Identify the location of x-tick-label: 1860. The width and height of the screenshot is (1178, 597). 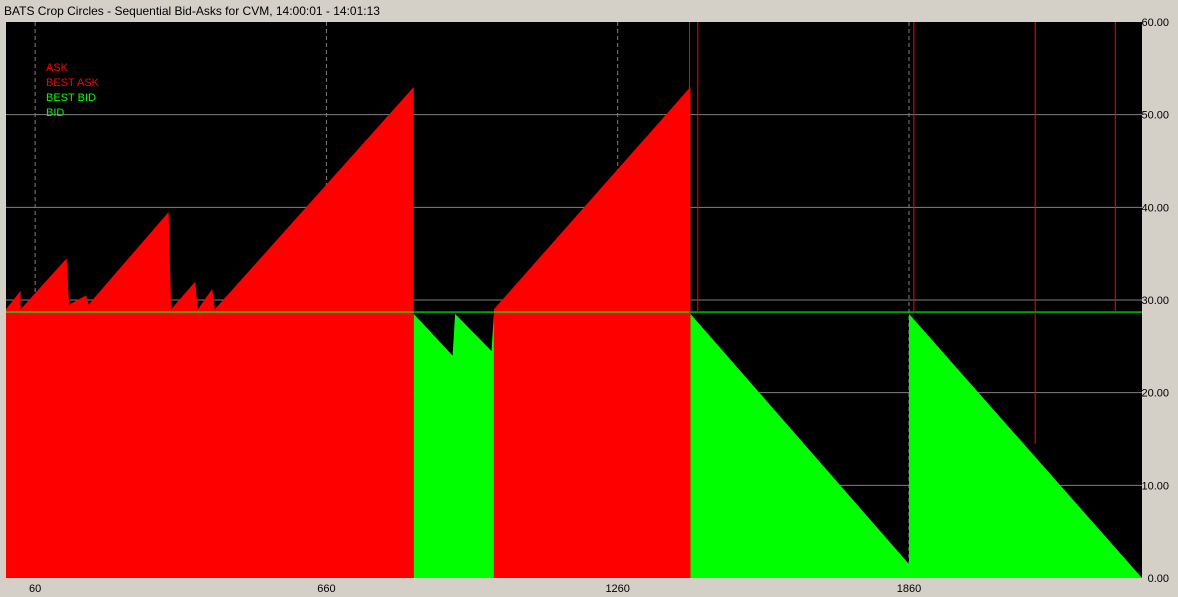
(909, 589).